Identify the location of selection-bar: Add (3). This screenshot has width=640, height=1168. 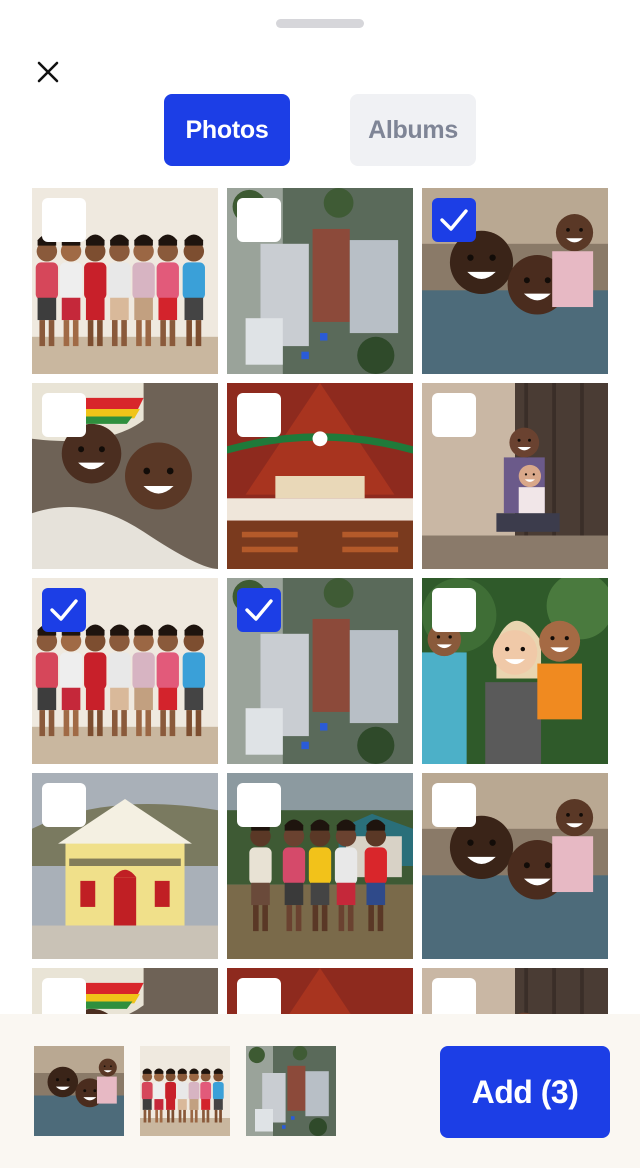
(320, 1091).